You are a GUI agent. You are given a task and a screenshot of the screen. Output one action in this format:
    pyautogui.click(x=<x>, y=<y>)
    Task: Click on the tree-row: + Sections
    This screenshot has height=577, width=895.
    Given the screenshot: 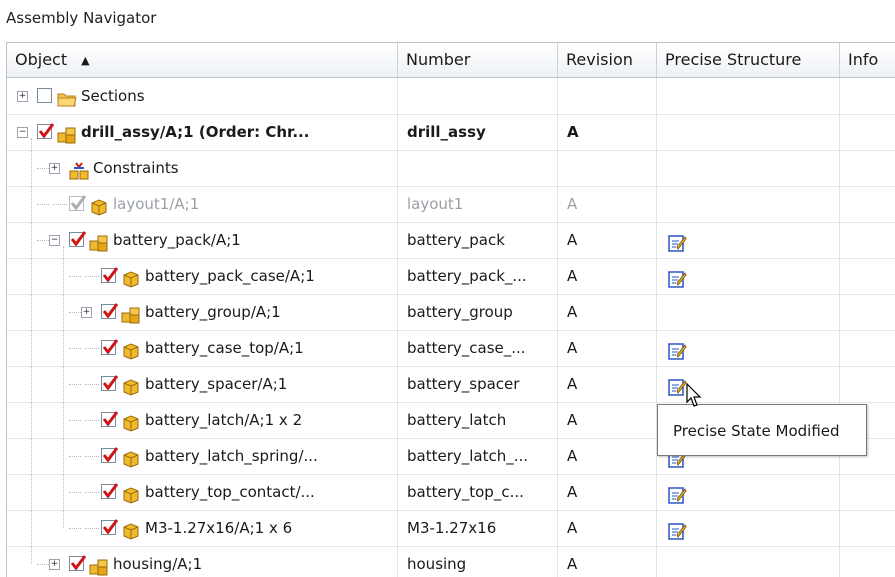 What is the action you would take?
    pyautogui.click(x=451, y=96)
    